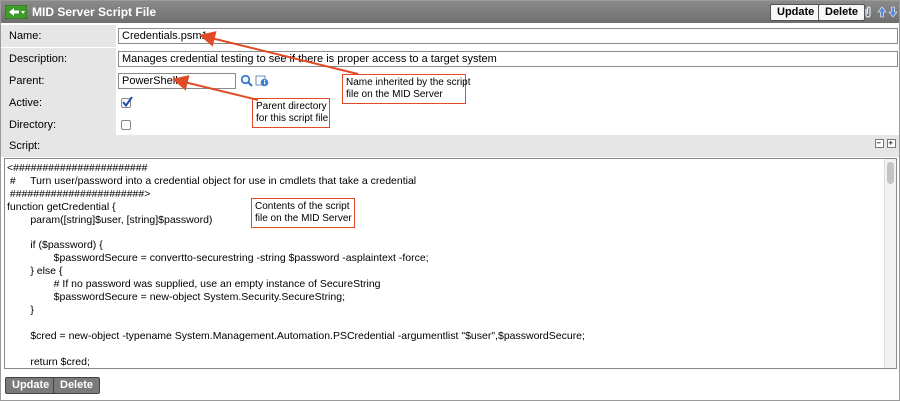  Describe the element at coordinates (893, 12) in the screenshot. I see `down-arrow-icon` at that location.